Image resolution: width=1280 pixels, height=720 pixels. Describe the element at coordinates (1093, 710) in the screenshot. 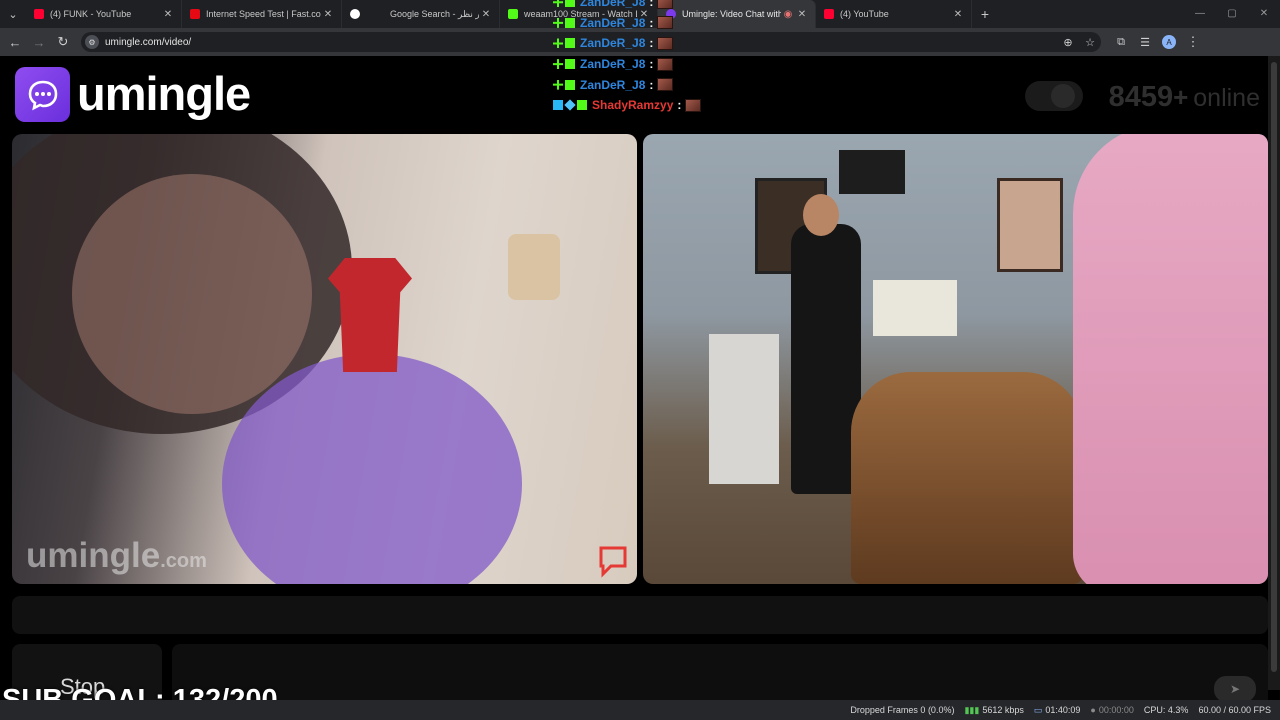

I see `record-icon: ●` at that location.